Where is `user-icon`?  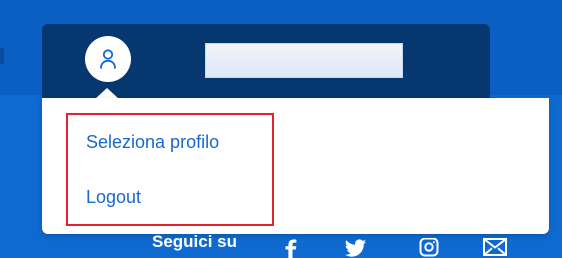 user-icon is located at coordinates (108, 59).